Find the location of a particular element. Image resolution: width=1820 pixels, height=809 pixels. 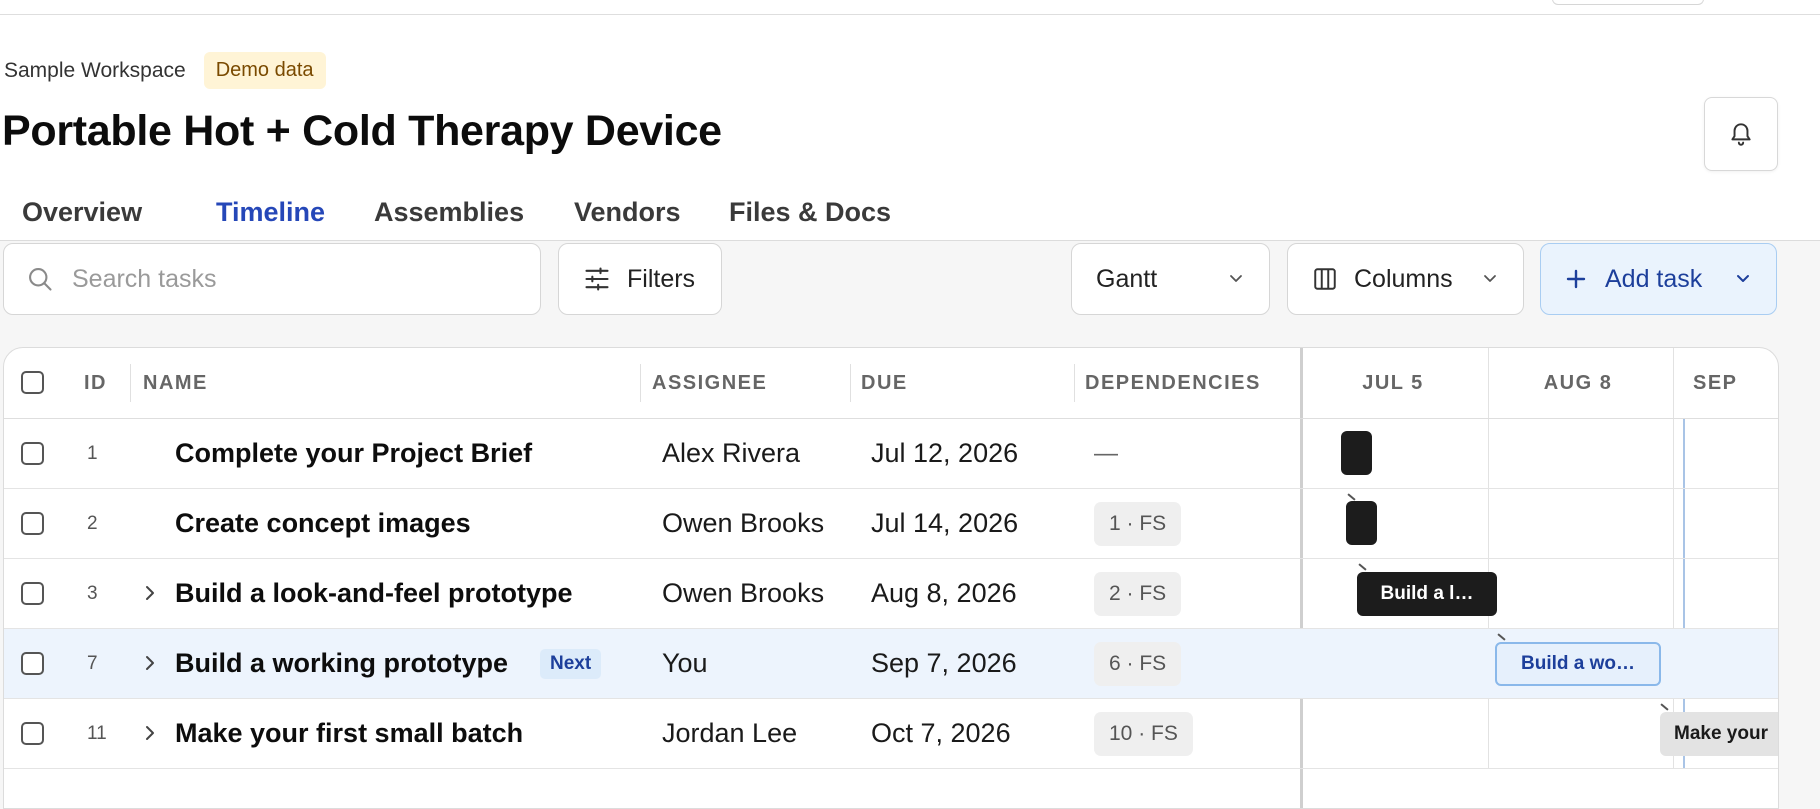

task-dependency: 1 · FS is located at coordinates (1138, 523).